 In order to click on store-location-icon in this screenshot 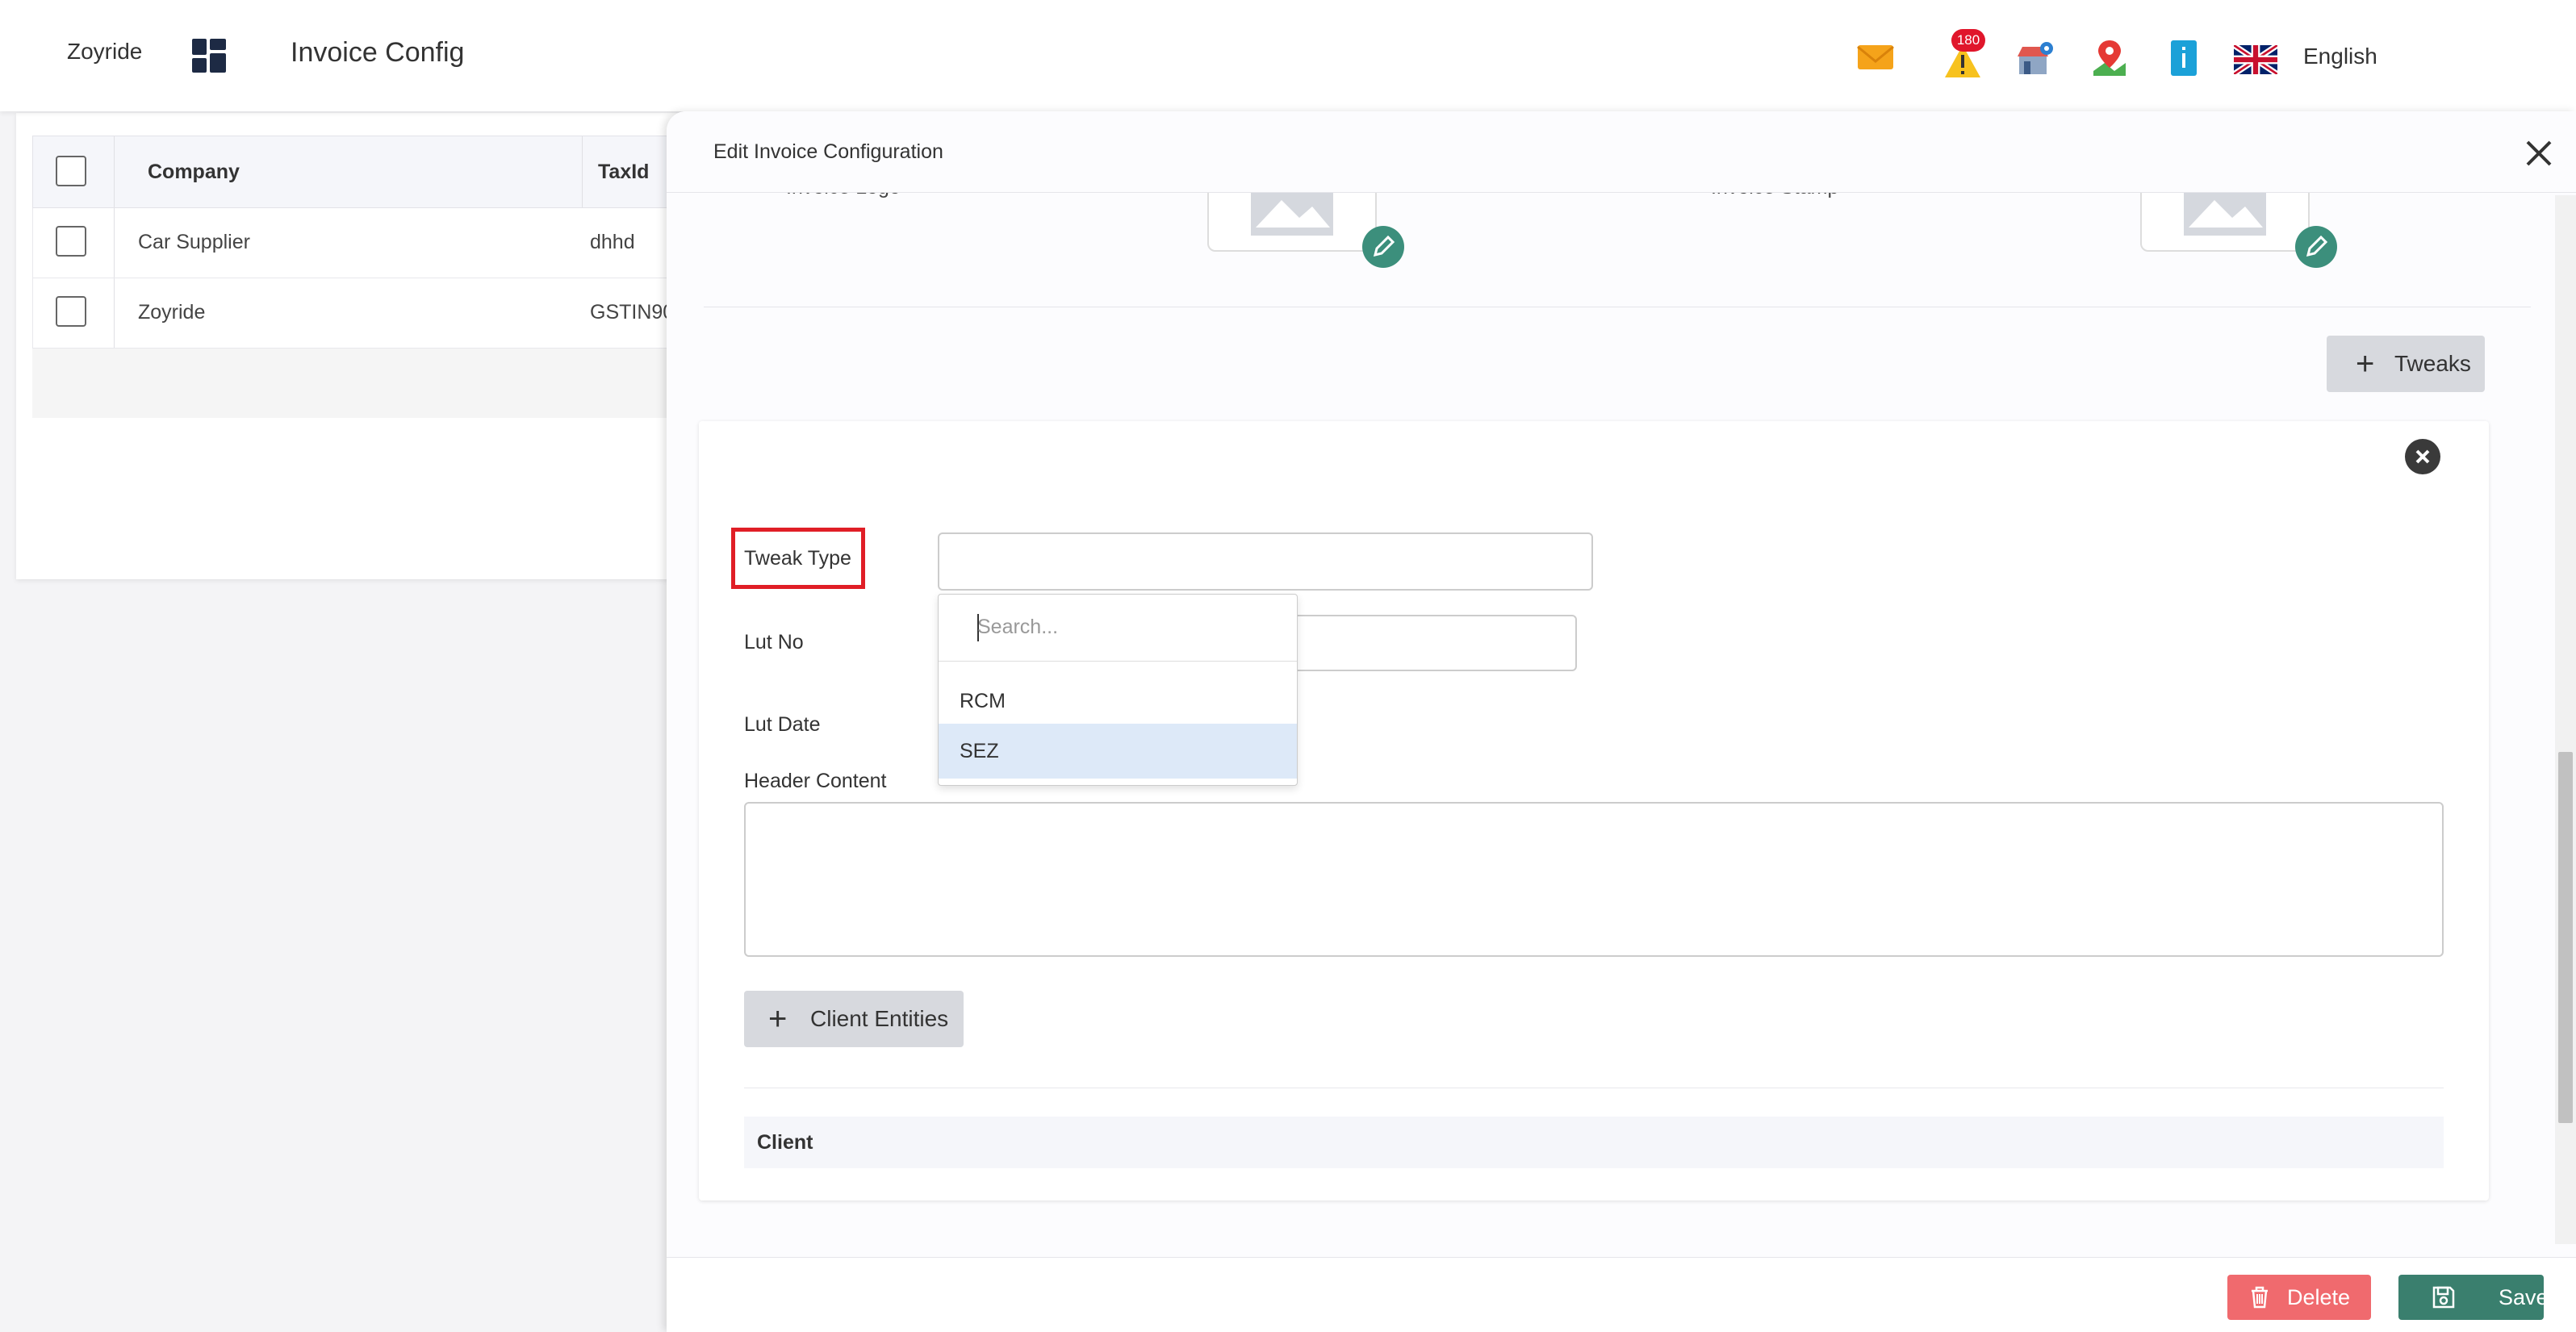, I will do `click(2035, 58)`.